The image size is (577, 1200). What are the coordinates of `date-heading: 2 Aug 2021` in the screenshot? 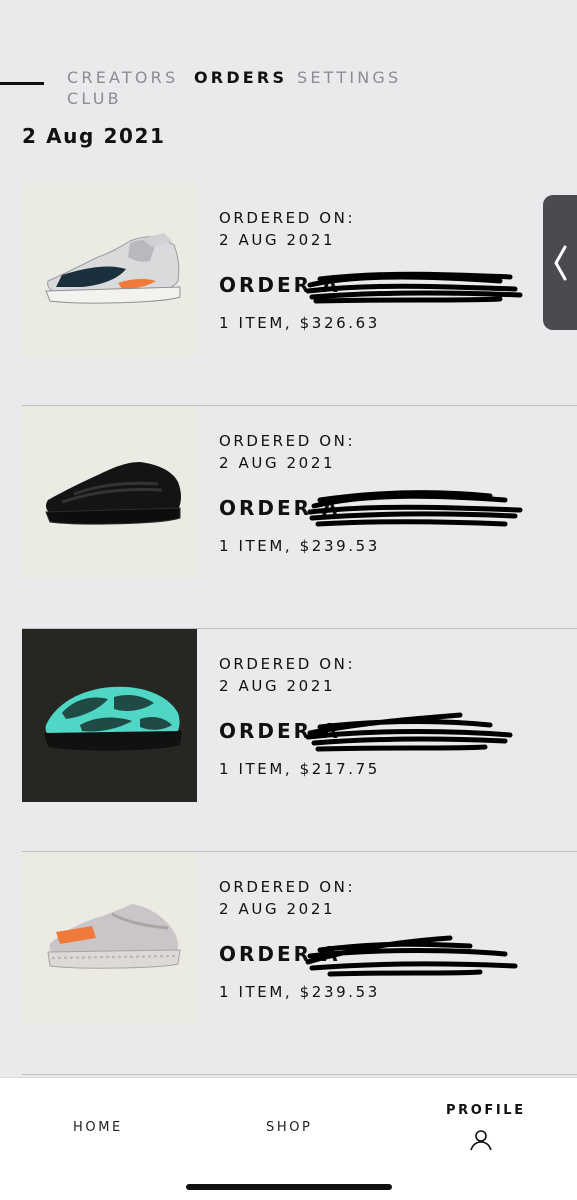 It's located at (94, 136).